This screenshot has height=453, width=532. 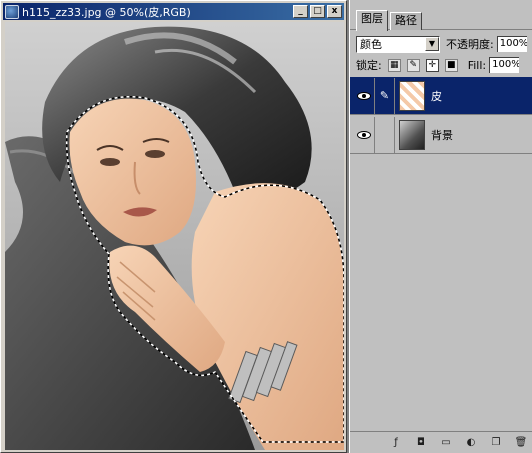 What do you see at coordinates (471, 443) in the screenshot?
I see `adjustment-layer-icon: ◐` at bounding box center [471, 443].